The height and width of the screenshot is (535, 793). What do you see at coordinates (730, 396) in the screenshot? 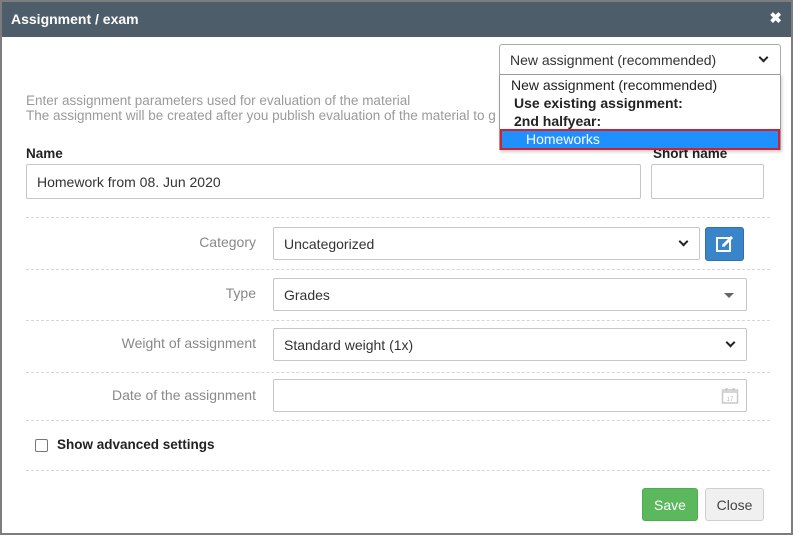
I see `calendar-icon: 17` at bounding box center [730, 396].